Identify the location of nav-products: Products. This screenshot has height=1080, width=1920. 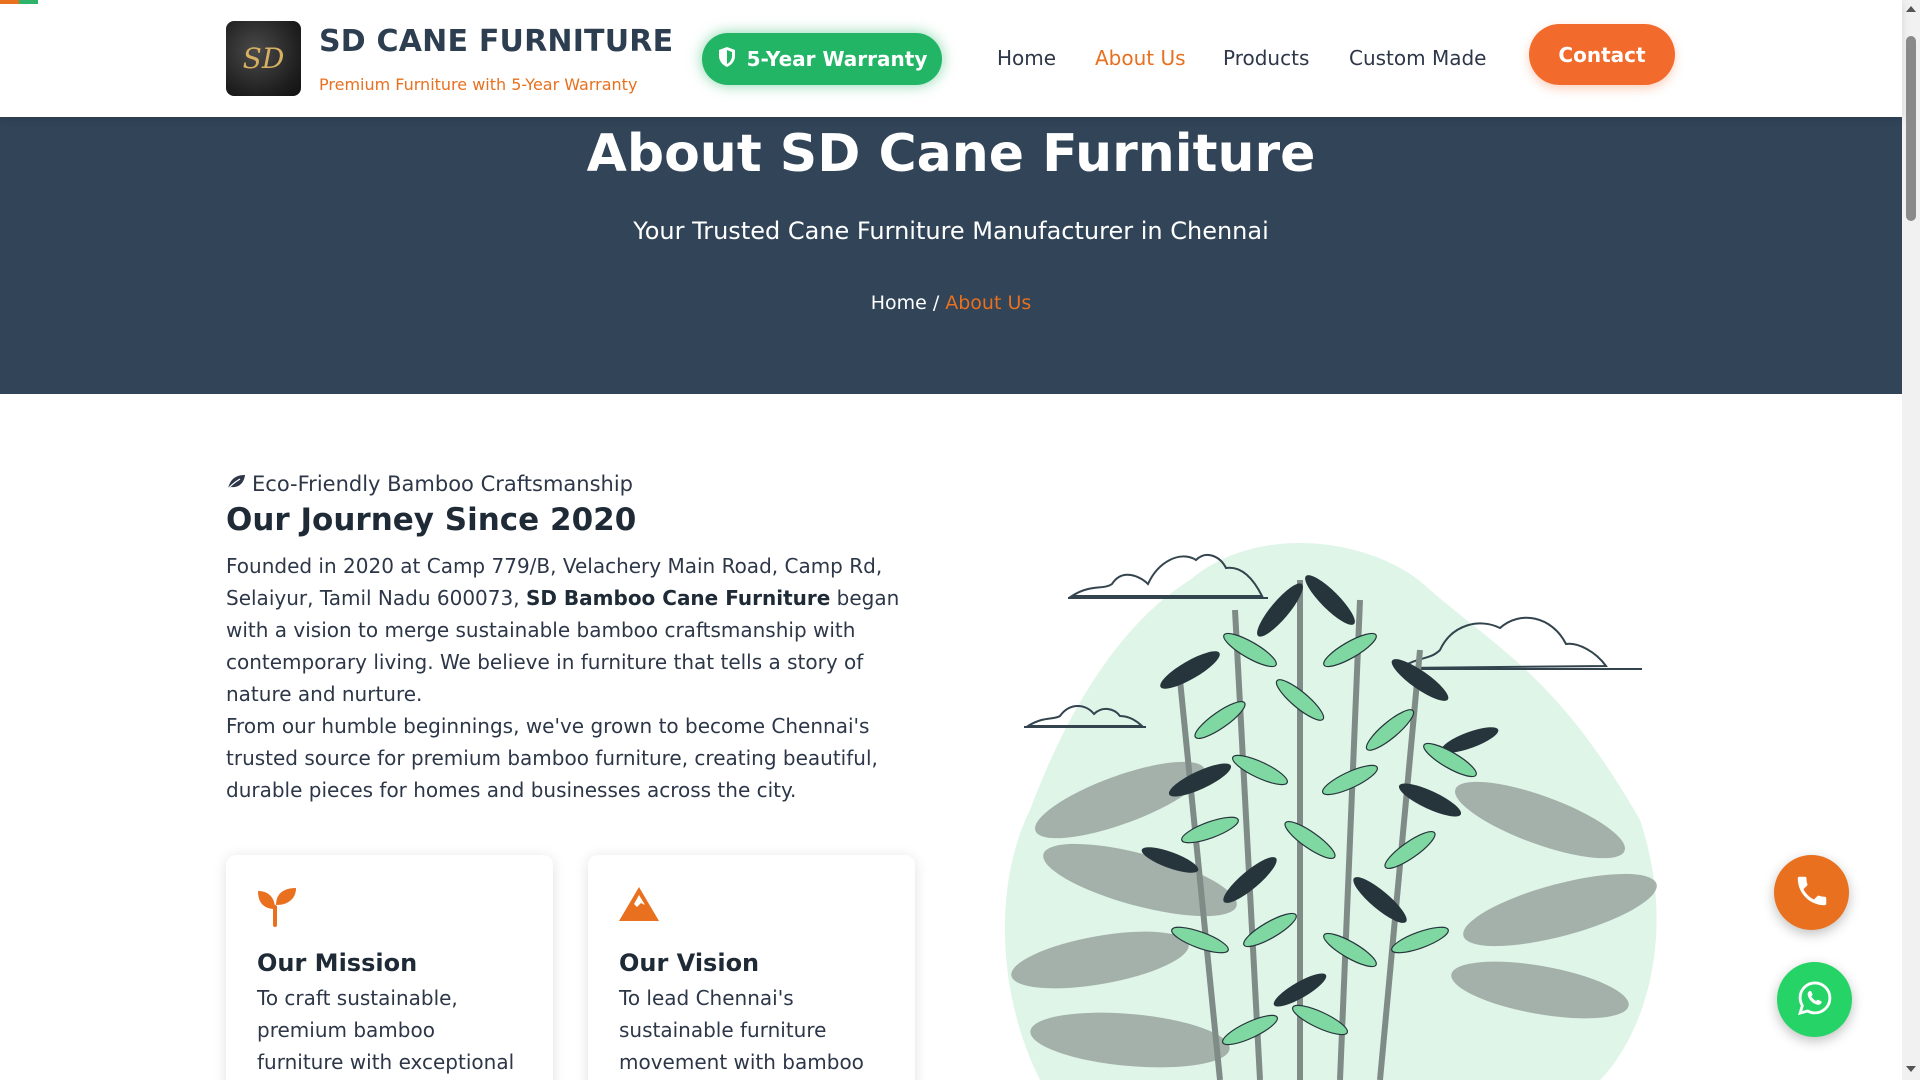
(1266, 58).